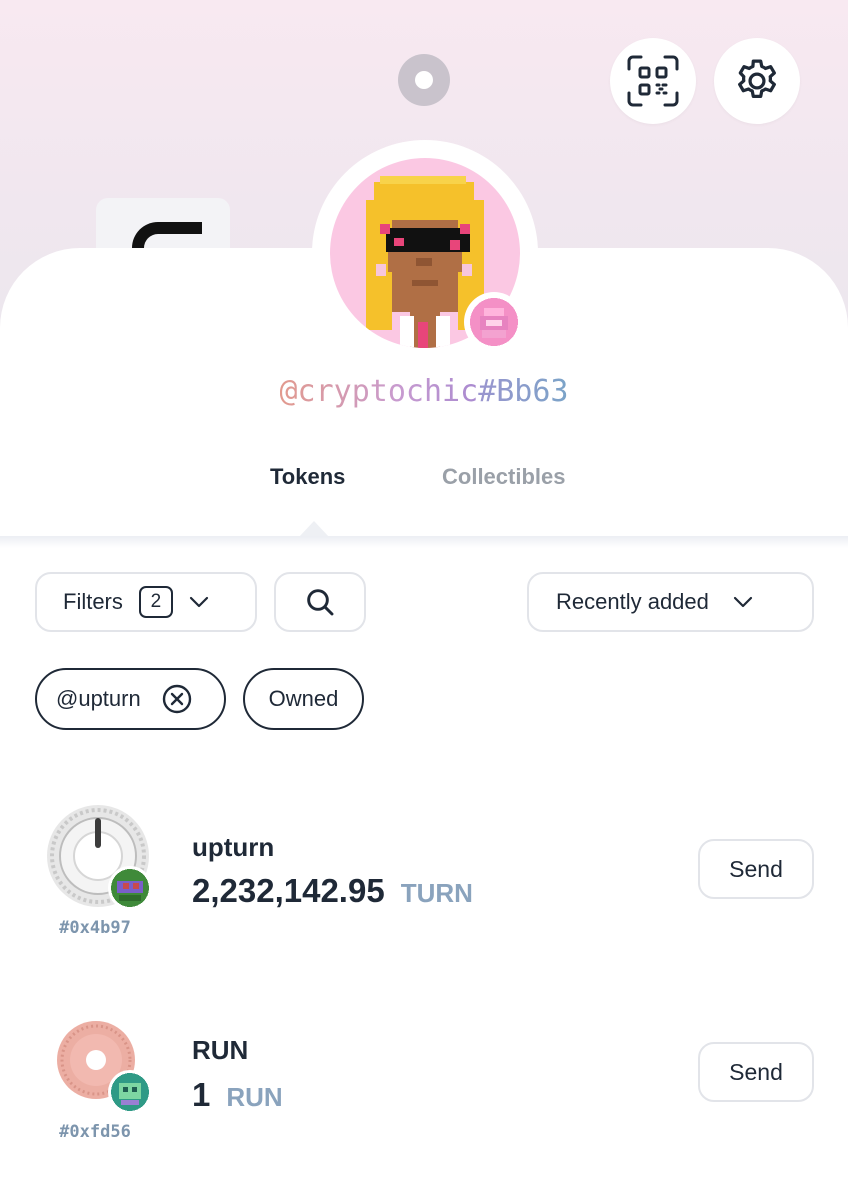 Image resolution: width=848 pixels, height=1200 pixels. Describe the element at coordinates (254, 1097) in the screenshot. I see `token-symbol: RUN` at that location.